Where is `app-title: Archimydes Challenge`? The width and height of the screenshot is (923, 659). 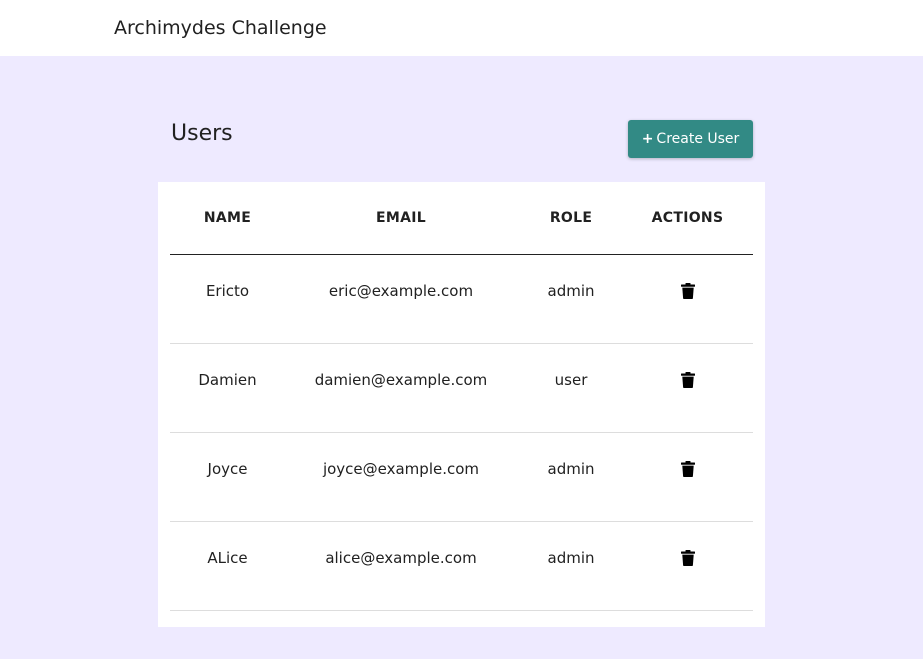 app-title: Archimydes Challenge is located at coordinates (220, 28).